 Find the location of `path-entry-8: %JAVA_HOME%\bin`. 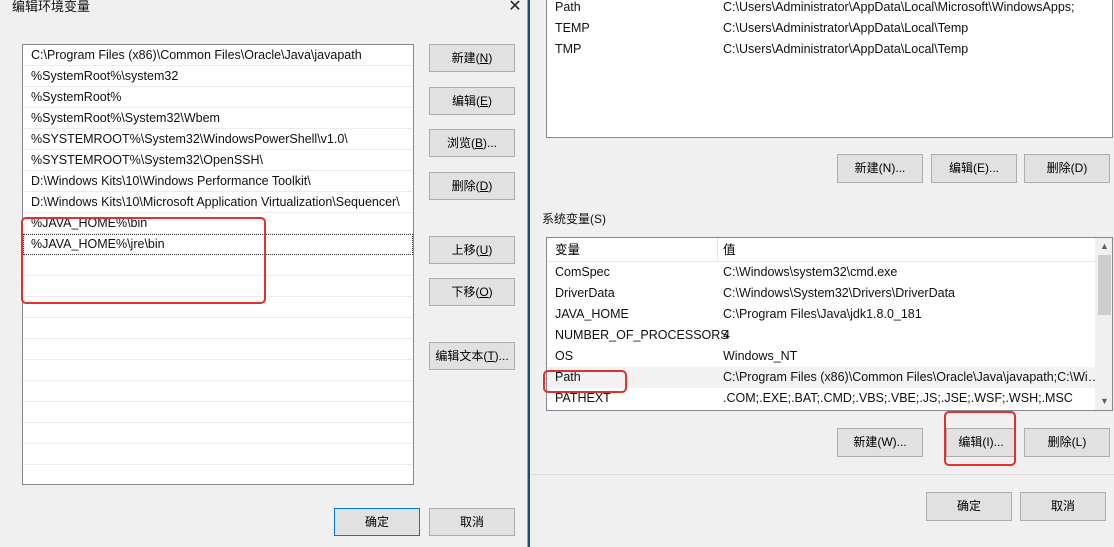

path-entry-8: %JAVA_HOME%\bin is located at coordinates (218, 223).